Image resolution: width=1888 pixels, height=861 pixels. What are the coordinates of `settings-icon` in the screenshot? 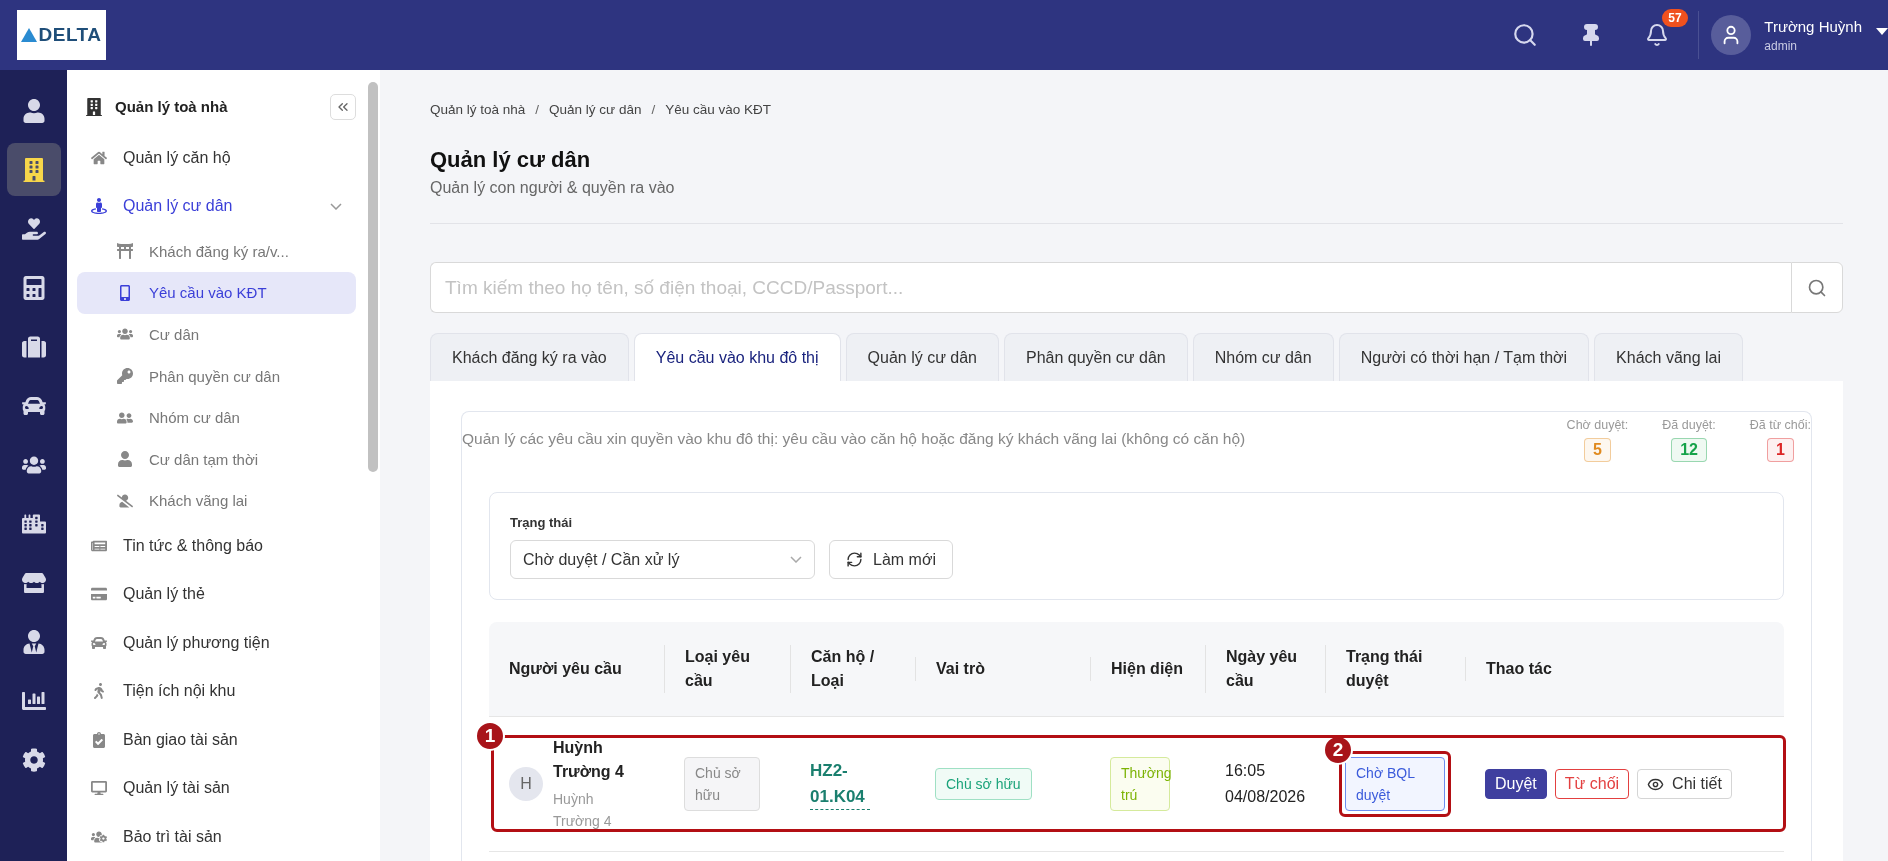 It's located at (33, 759).